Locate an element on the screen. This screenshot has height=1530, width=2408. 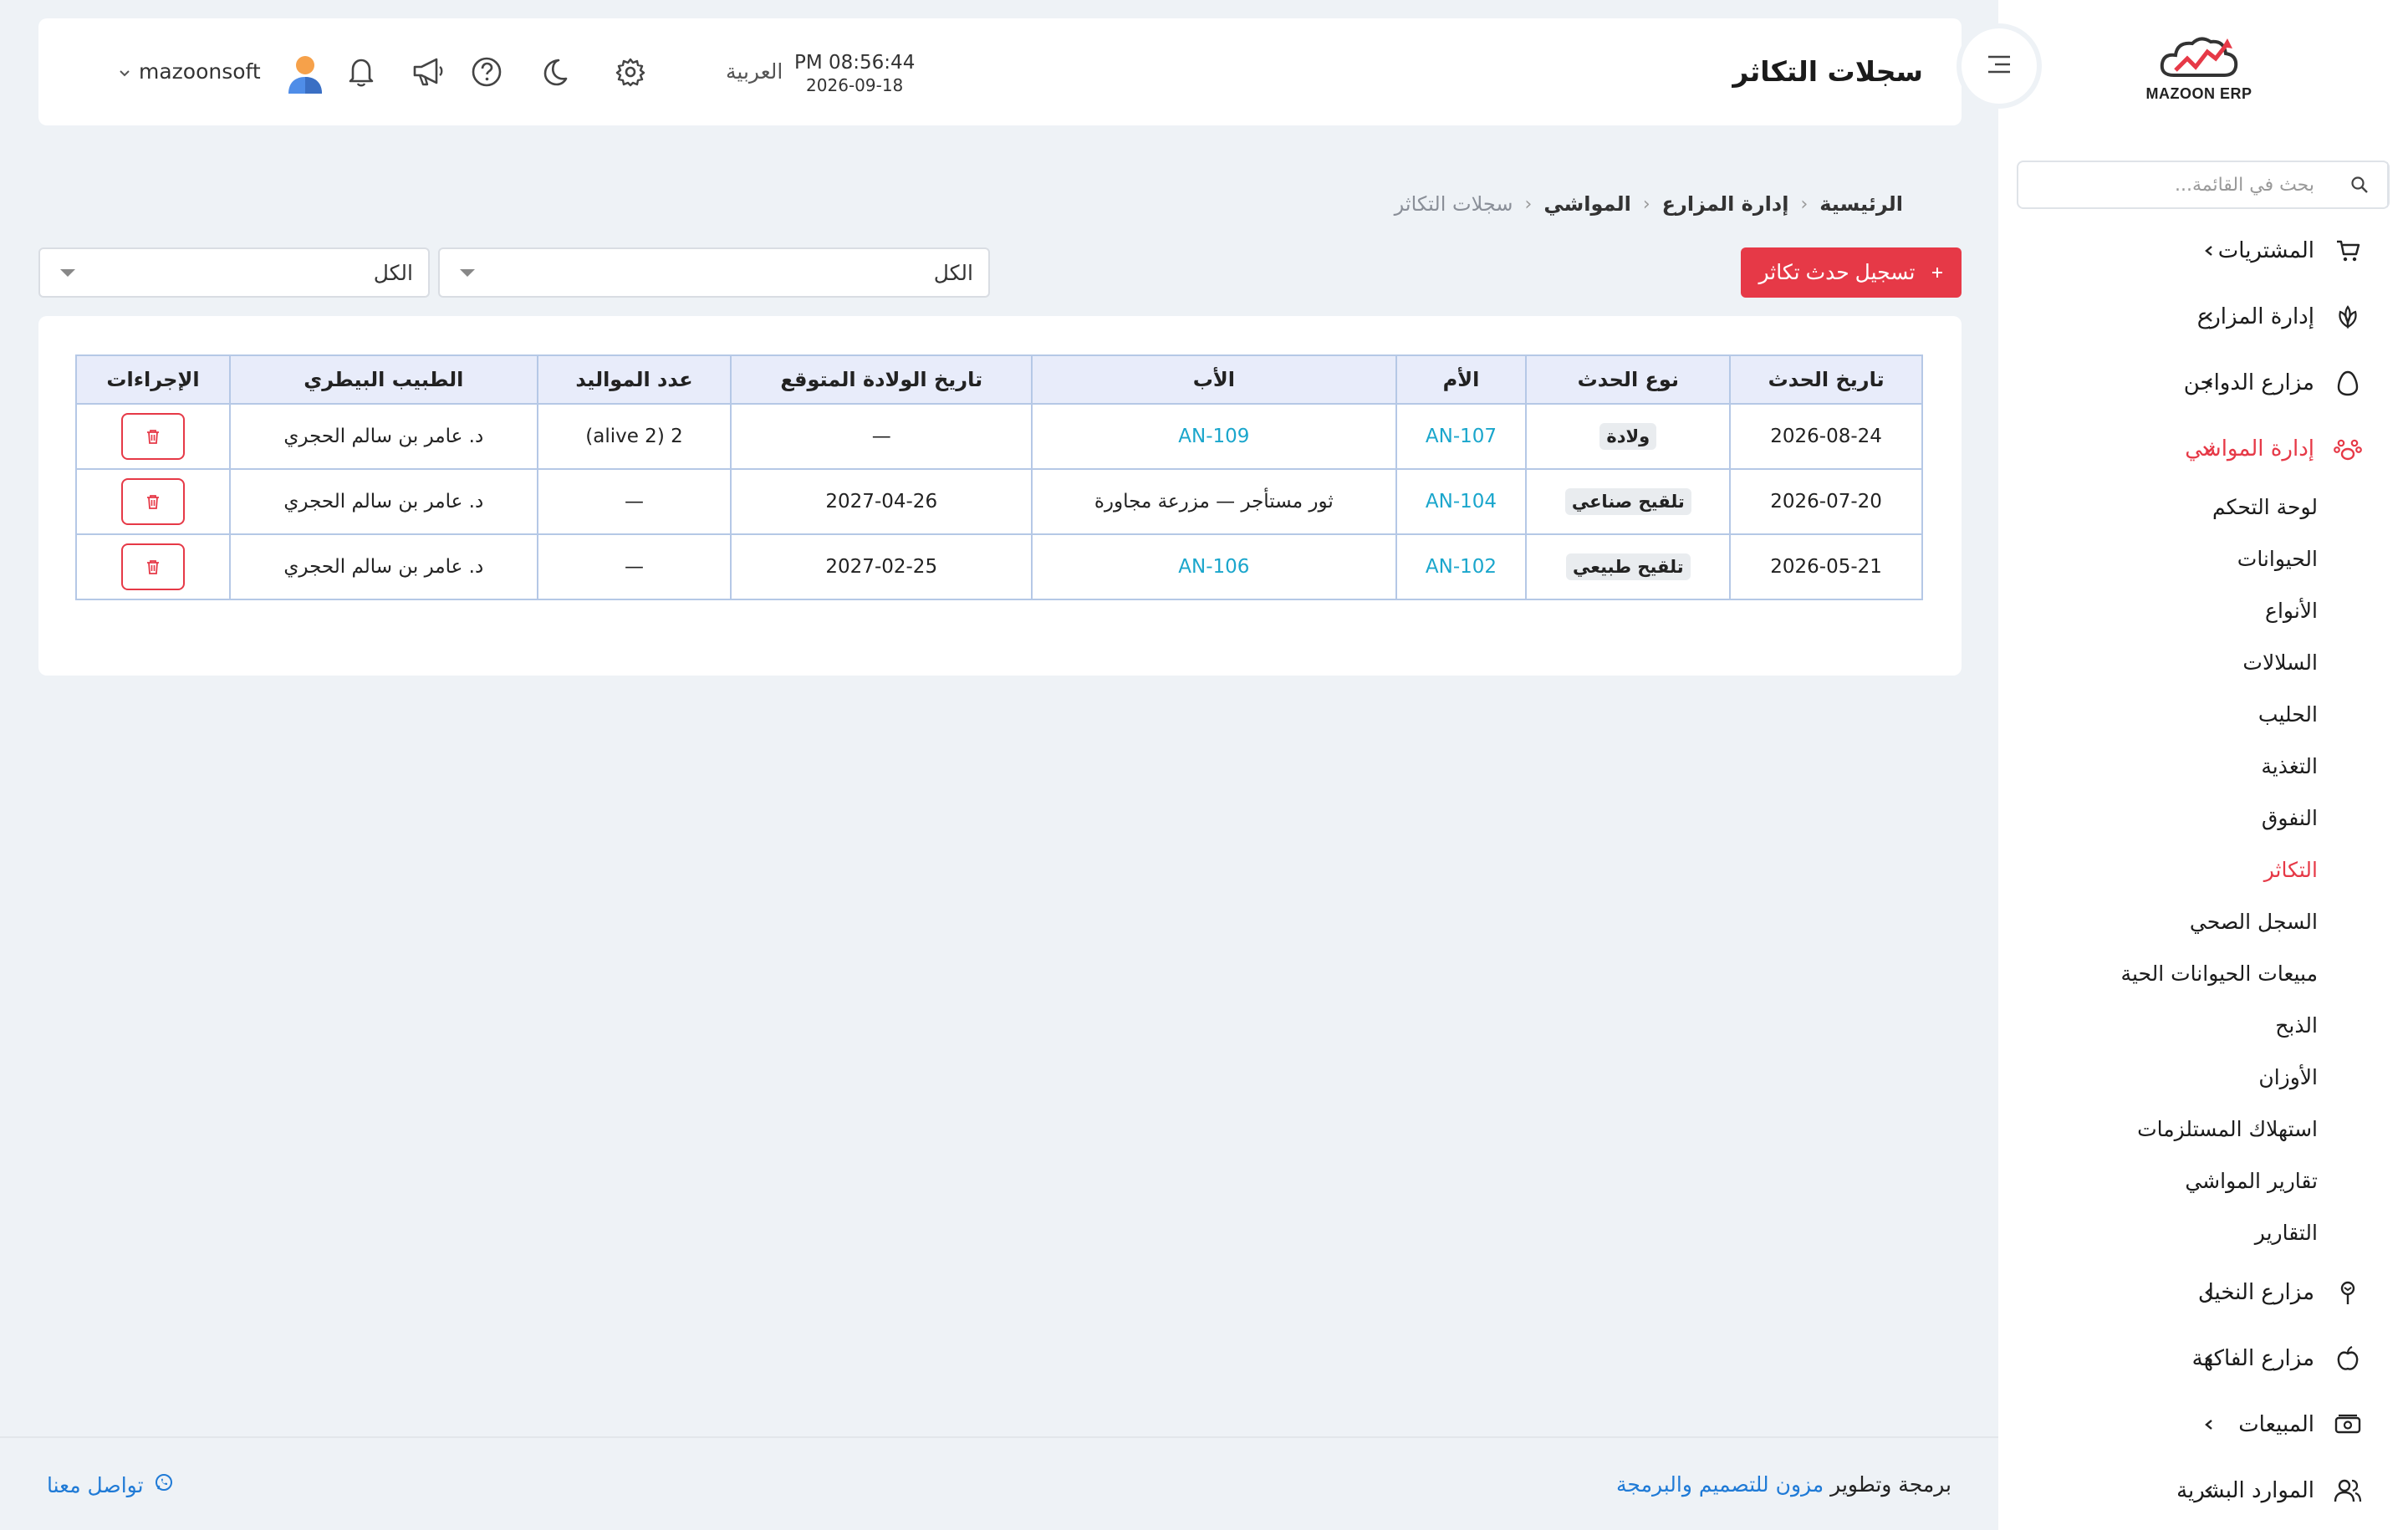
cash-icon is located at coordinates (2348, 1424).